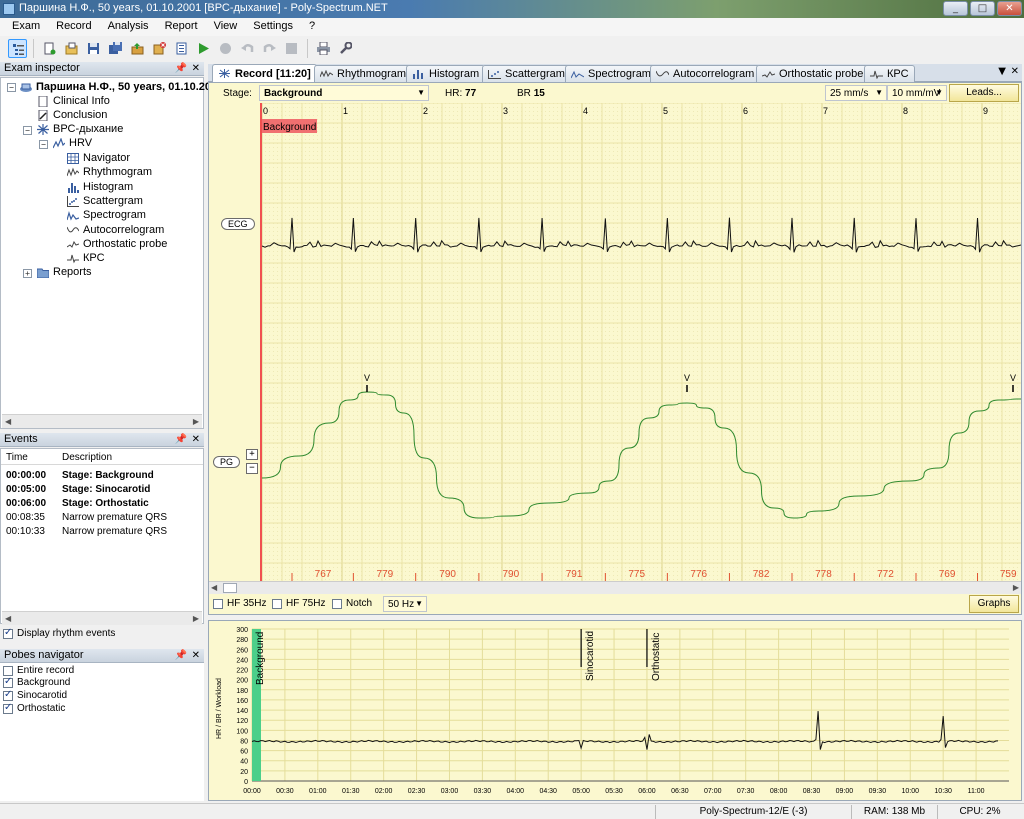  I want to click on col-time: Time, so click(17, 457).